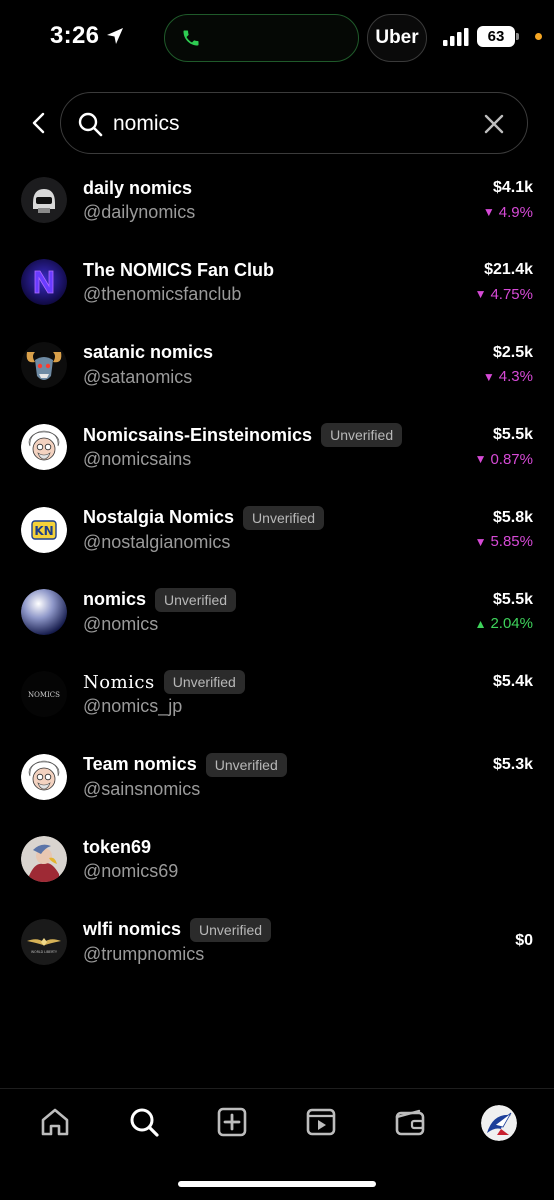 The image size is (554, 1200). I want to click on home-indicator, so click(277, 1184).